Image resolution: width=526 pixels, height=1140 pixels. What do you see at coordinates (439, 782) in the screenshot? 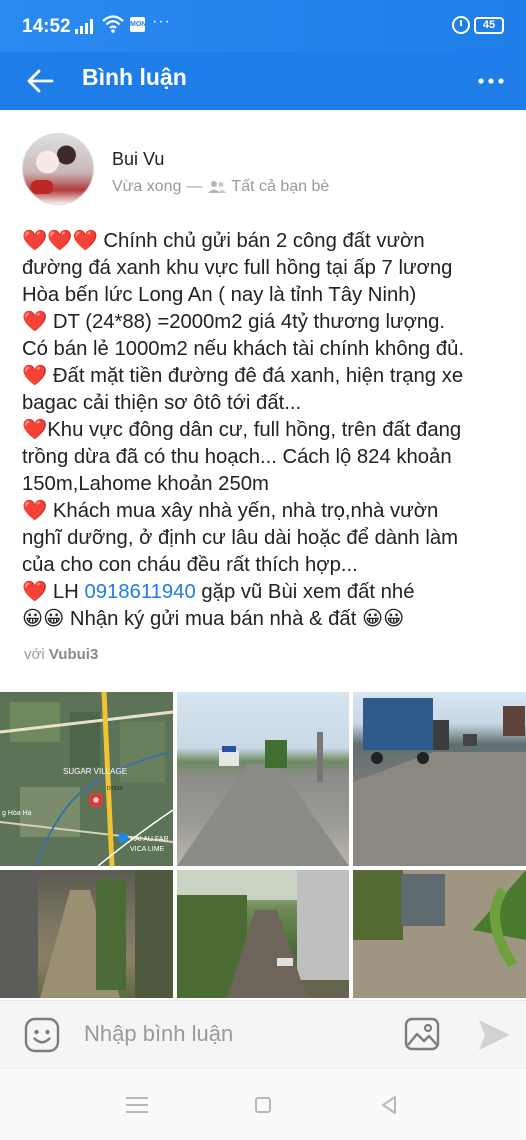
I see `truck-photo-drawing` at bounding box center [439, 782].